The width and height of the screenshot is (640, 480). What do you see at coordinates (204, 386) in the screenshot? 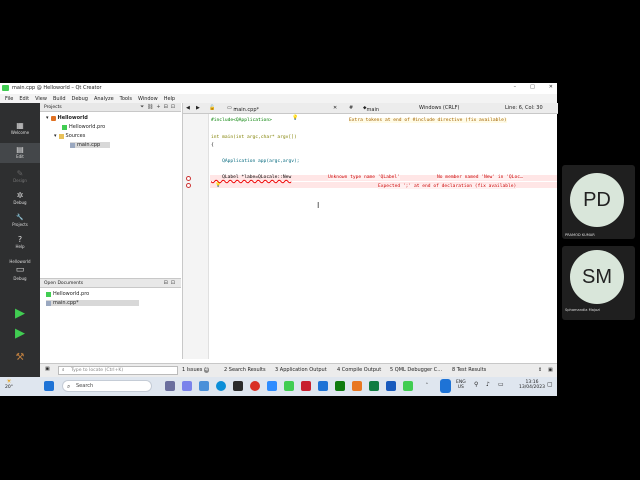
I see `file-explorer-icon` at bounding box center [204, 386].